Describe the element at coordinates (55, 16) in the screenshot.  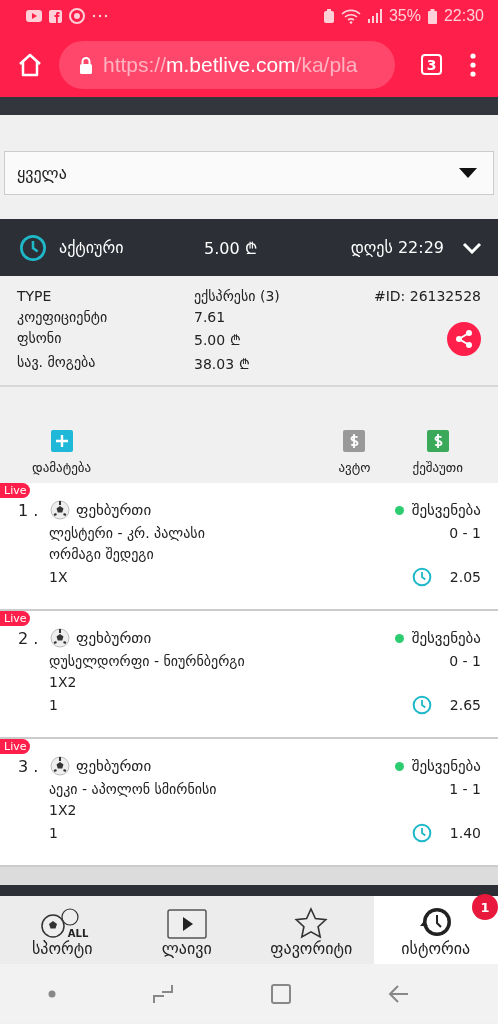
I see `facebook-icon` at that location.